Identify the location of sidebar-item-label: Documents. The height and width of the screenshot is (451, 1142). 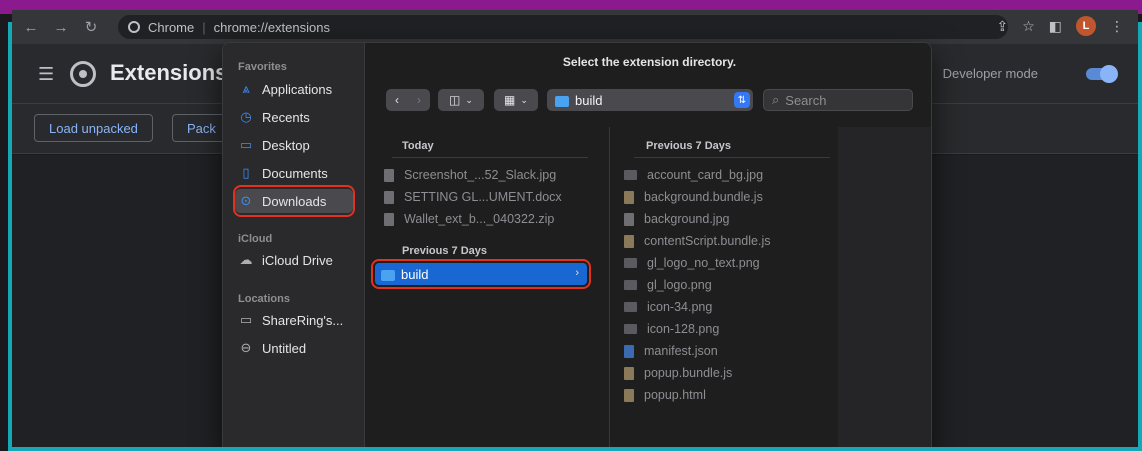
(295, 173).